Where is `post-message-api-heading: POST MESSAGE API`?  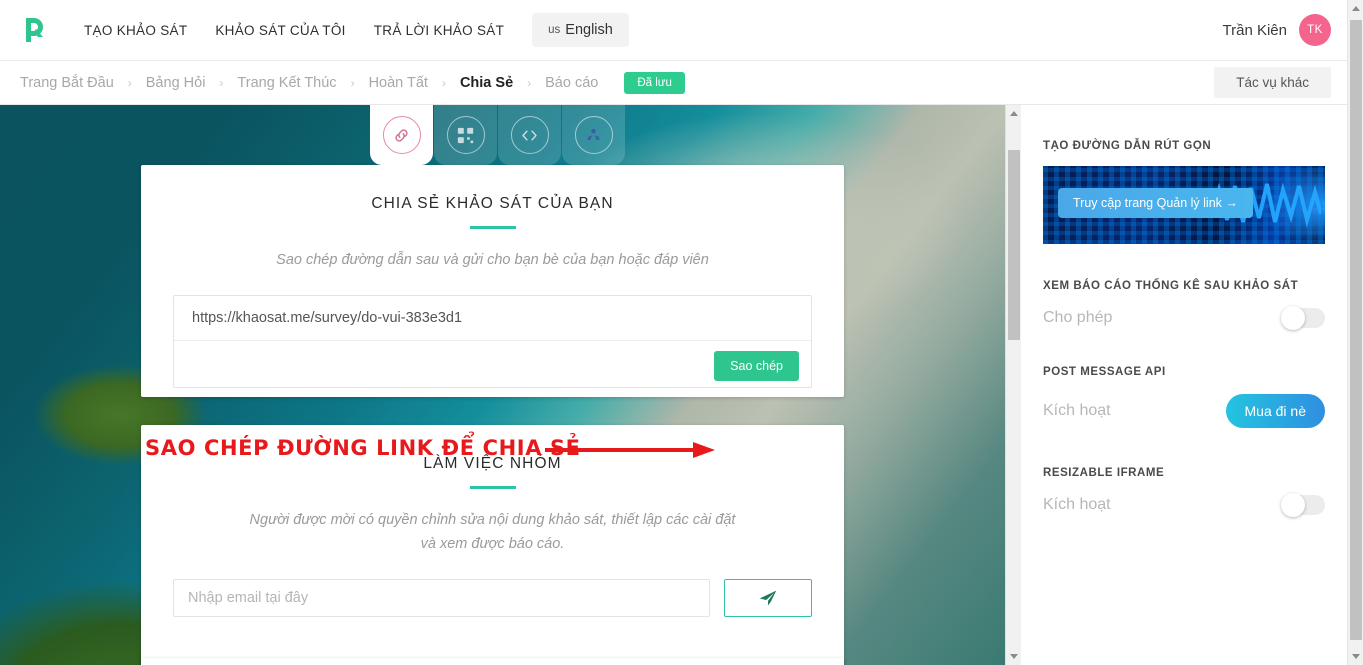 post-message-api-heading: POST MESSAGE API is located at coordinates (1104, 372).